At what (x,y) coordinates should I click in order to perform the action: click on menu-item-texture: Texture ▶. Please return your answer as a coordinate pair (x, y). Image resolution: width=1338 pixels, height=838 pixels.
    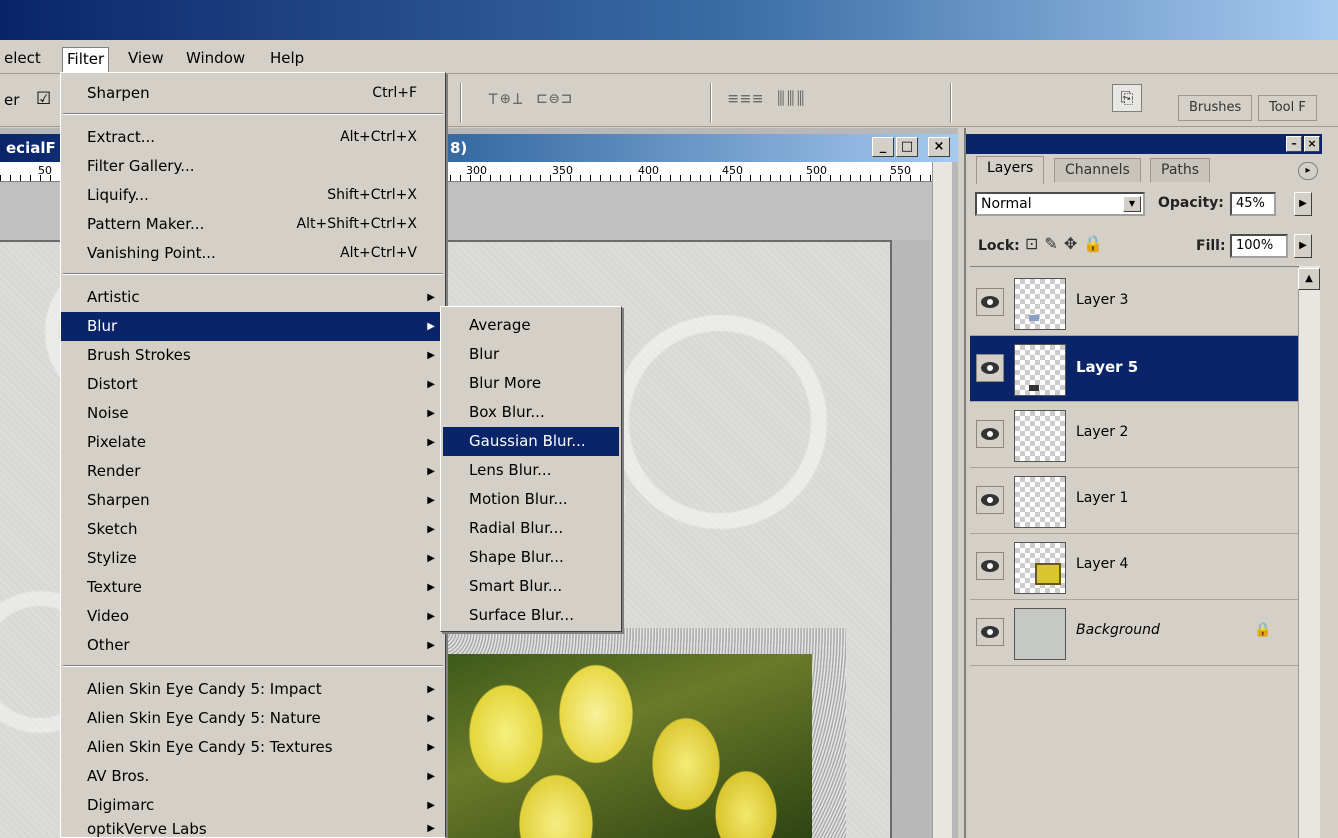
    Looking at the image, I should click on (253, 587).